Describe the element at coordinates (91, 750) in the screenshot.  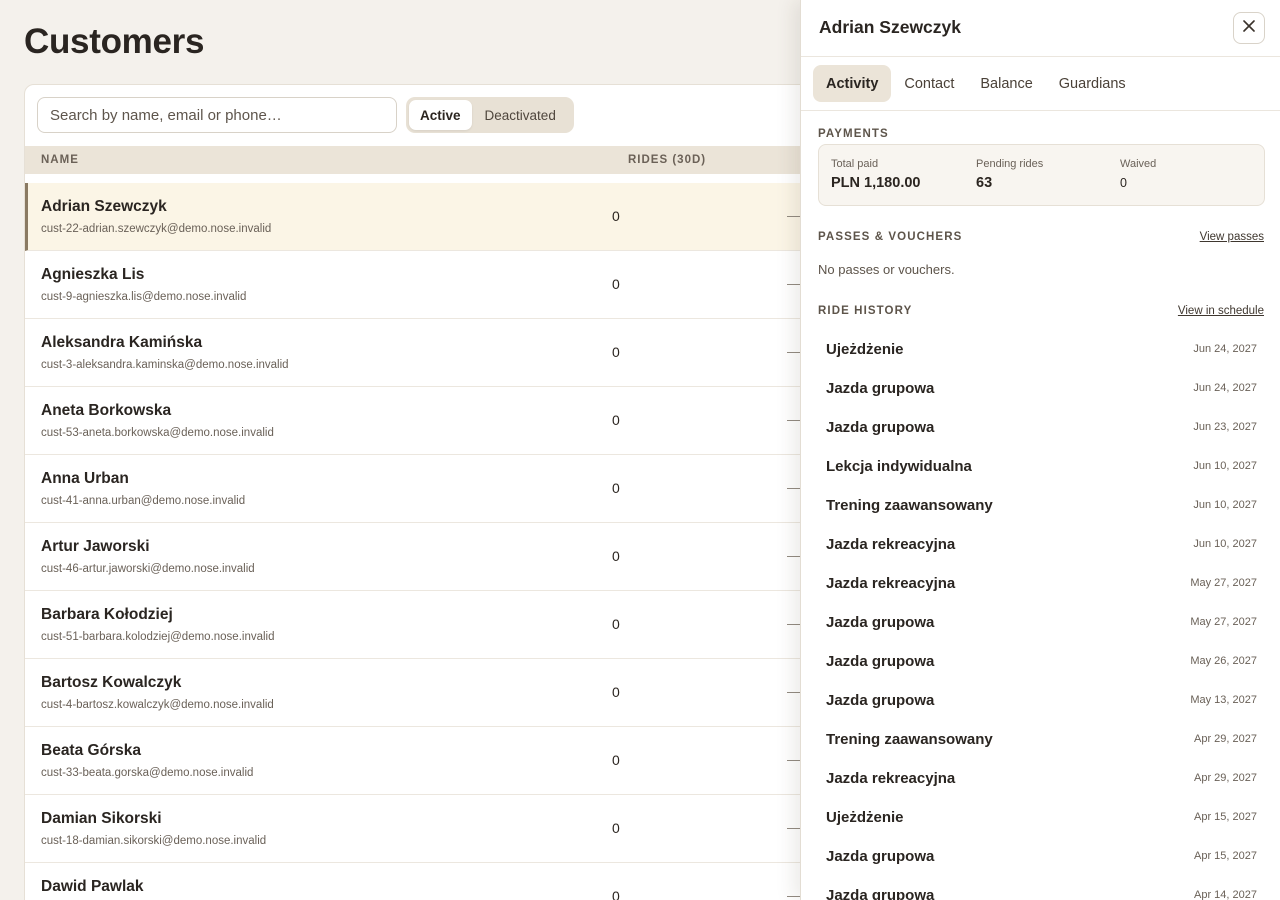
I see `customer-name: Beata Górska` at that location.